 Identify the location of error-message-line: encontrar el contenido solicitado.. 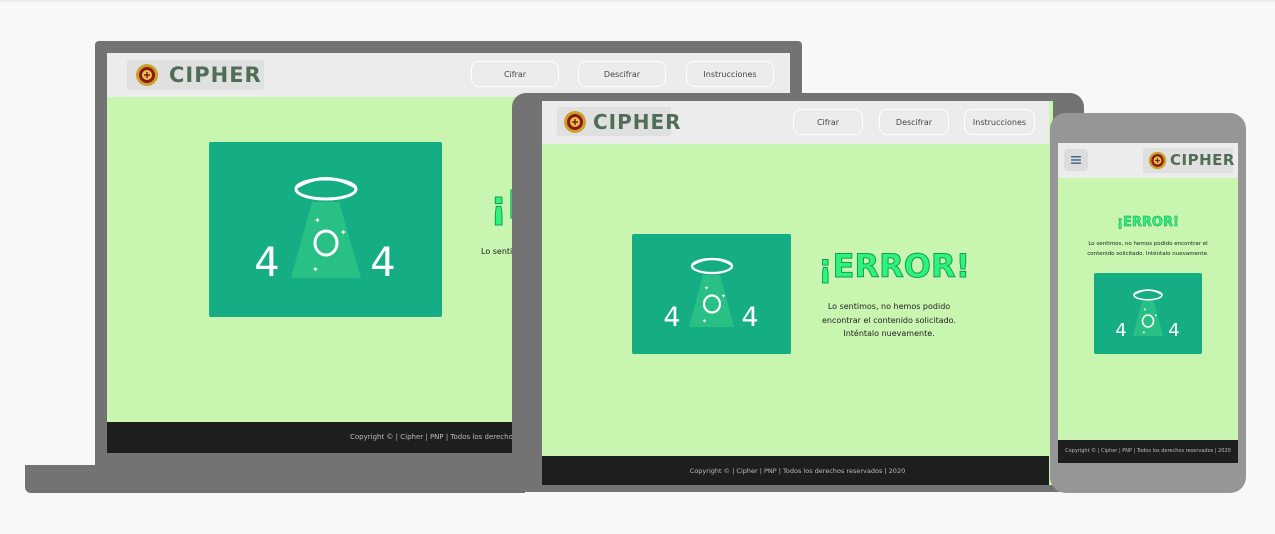
(889, 320).